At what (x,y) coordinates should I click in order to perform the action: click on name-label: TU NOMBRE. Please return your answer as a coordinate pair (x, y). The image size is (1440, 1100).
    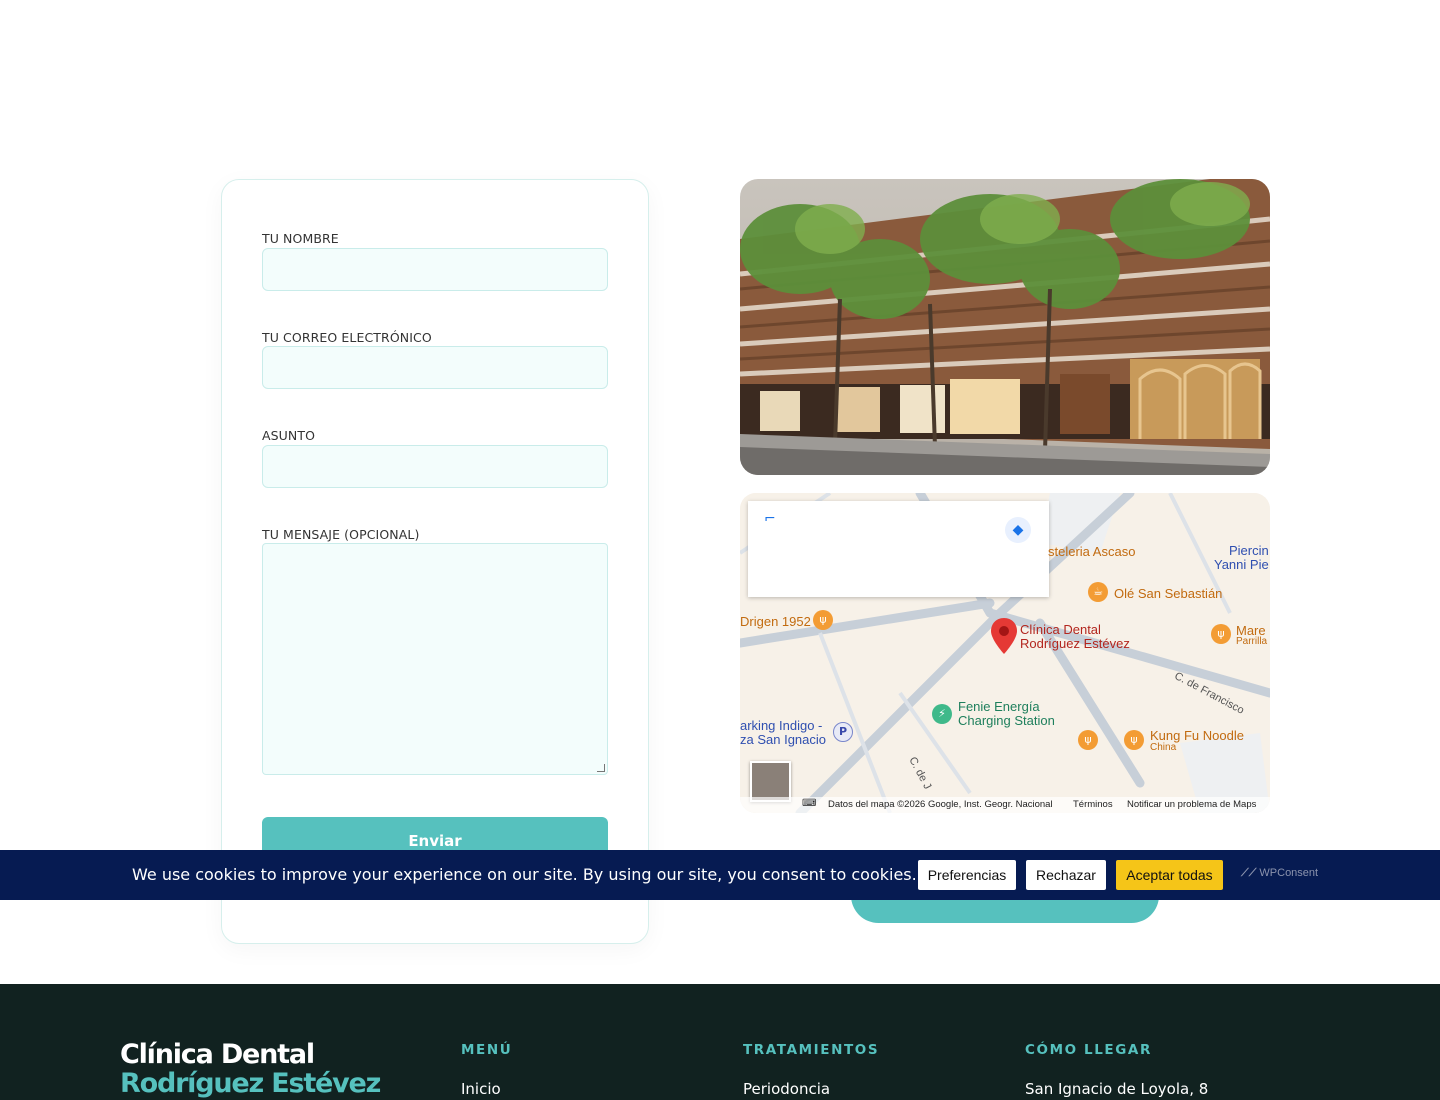
    Looking at the image, I should click on (300, 238).